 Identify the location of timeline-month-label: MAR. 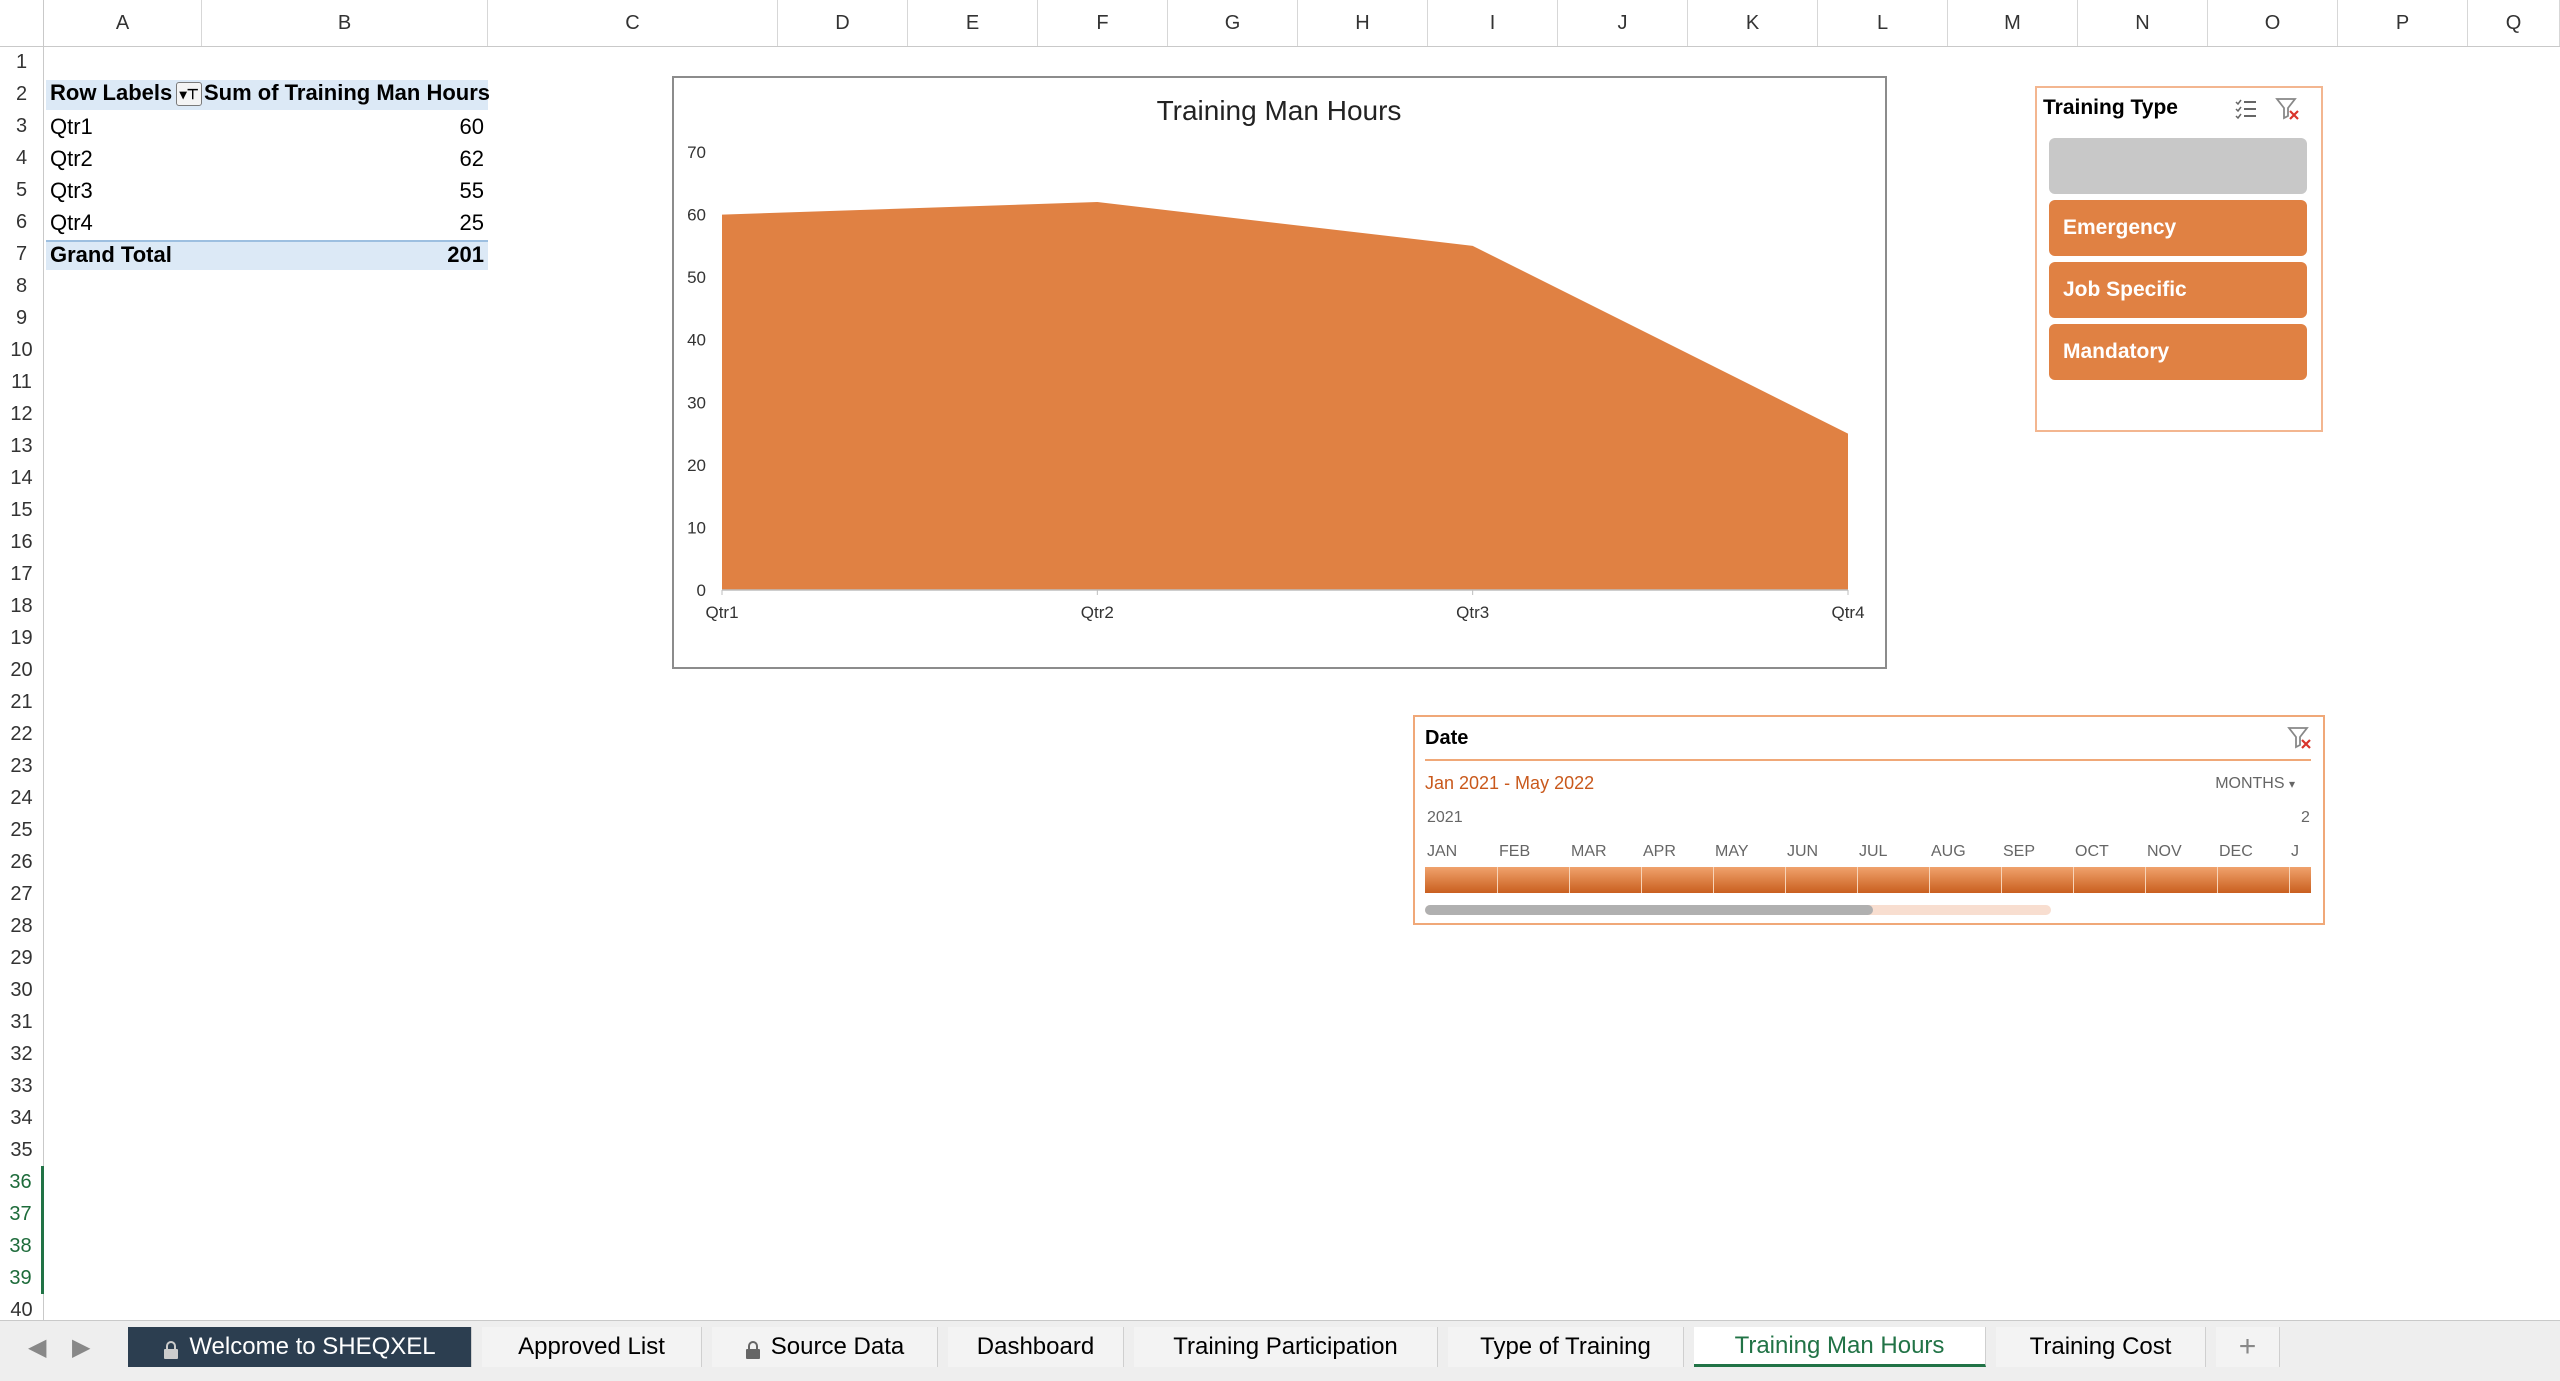
(1589, 852).